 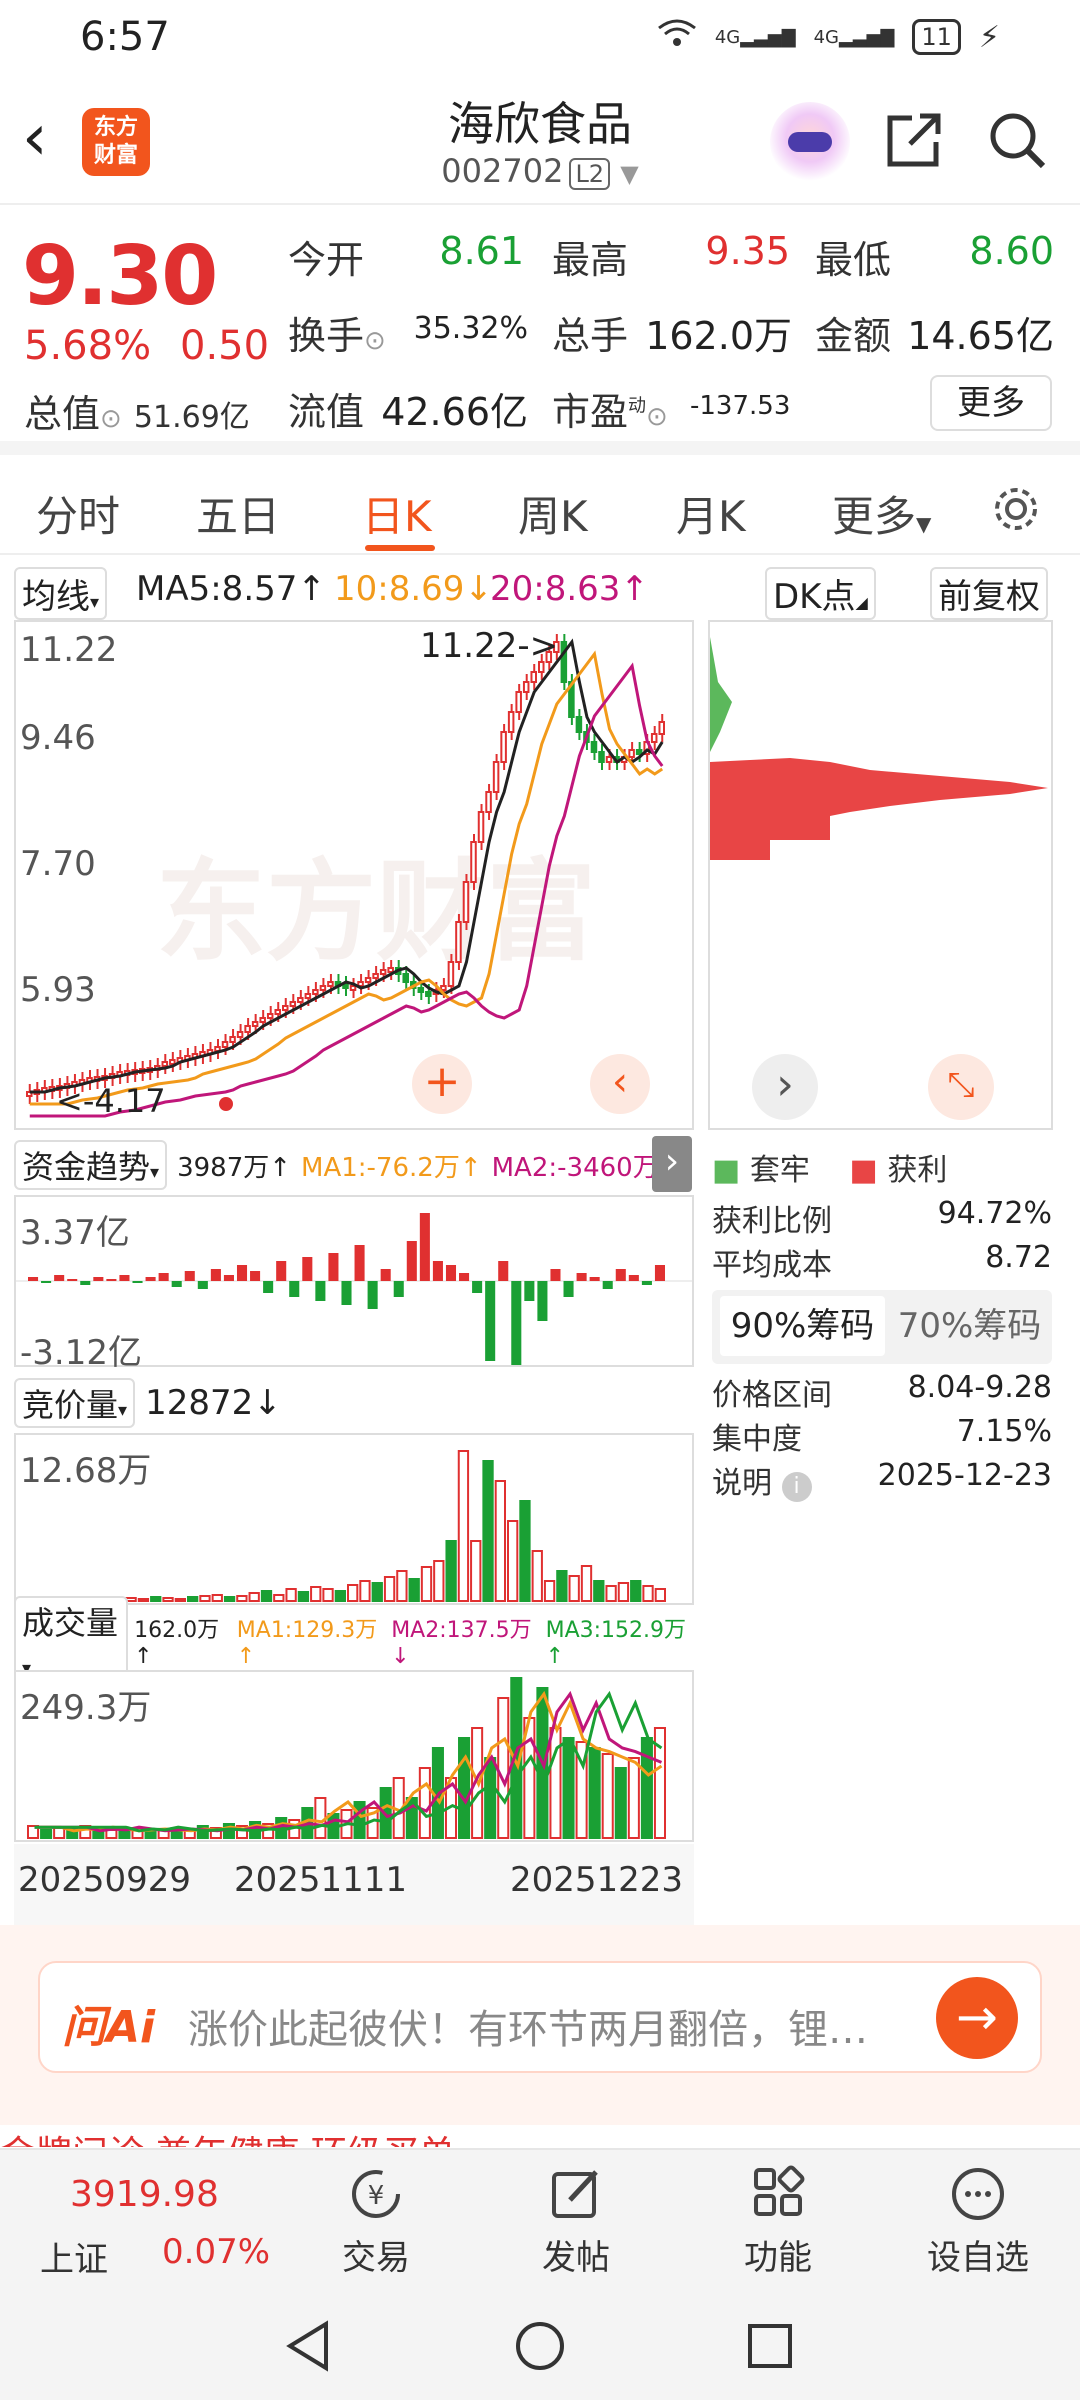 What do you see at coordinates (880, 875) in the screenshot?
I see `chip-distribution: › ⤡` at bounding box center [880, 875].